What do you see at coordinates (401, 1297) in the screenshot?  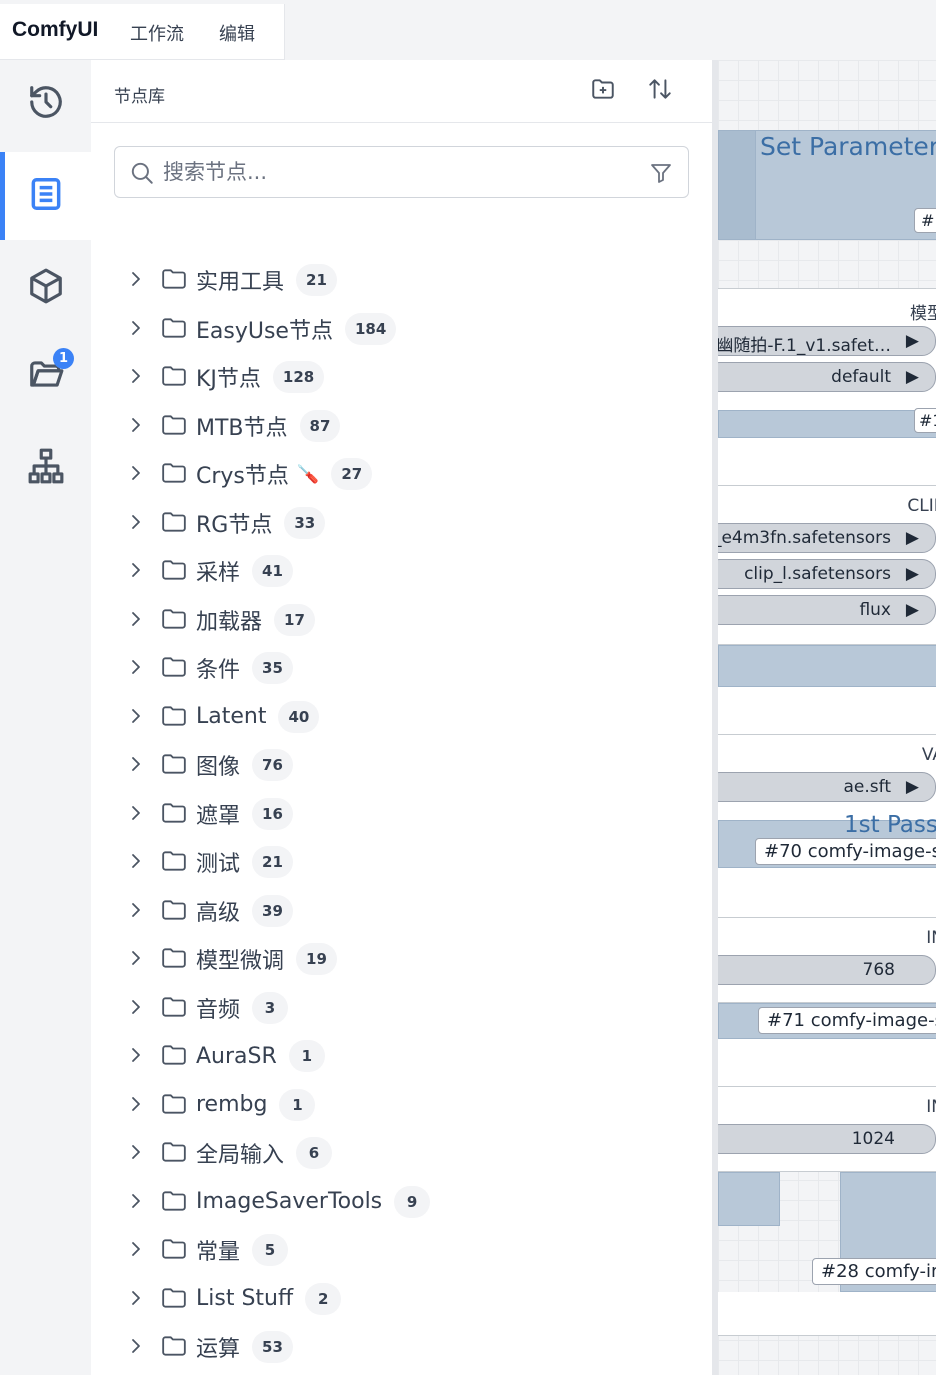 I see `tree-folder-row: List Stuff 2` at bounding box center [401, 1297].